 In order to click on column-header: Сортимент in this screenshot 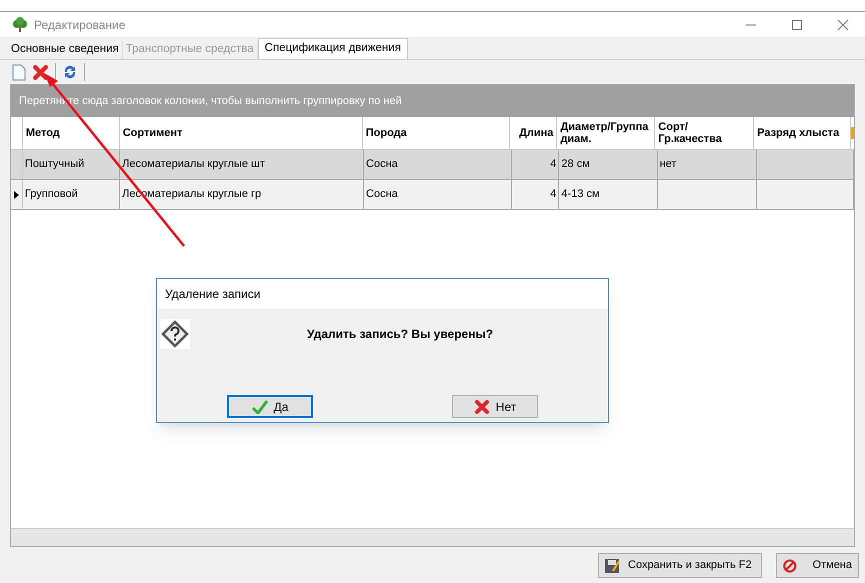, I will do `click(241, 133)`.